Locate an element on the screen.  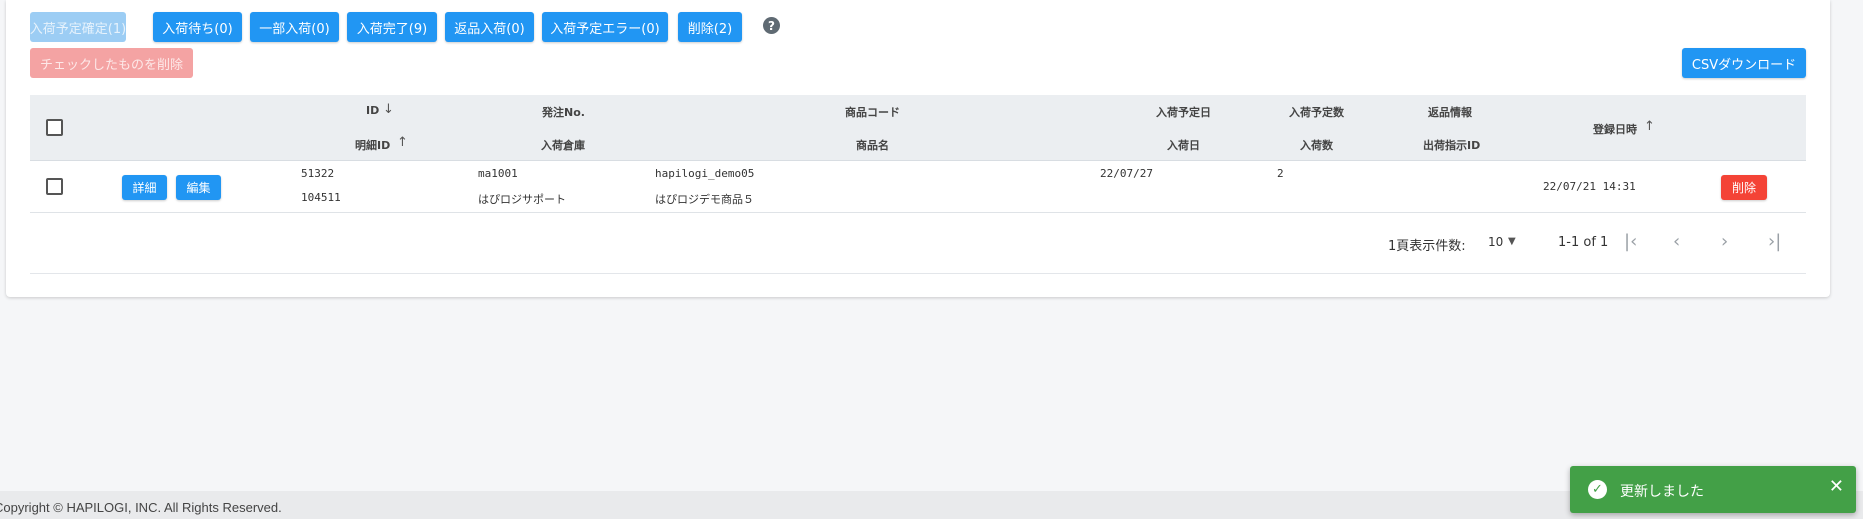
header-detail-id: 明細ID is located at coordinates (372, 145).